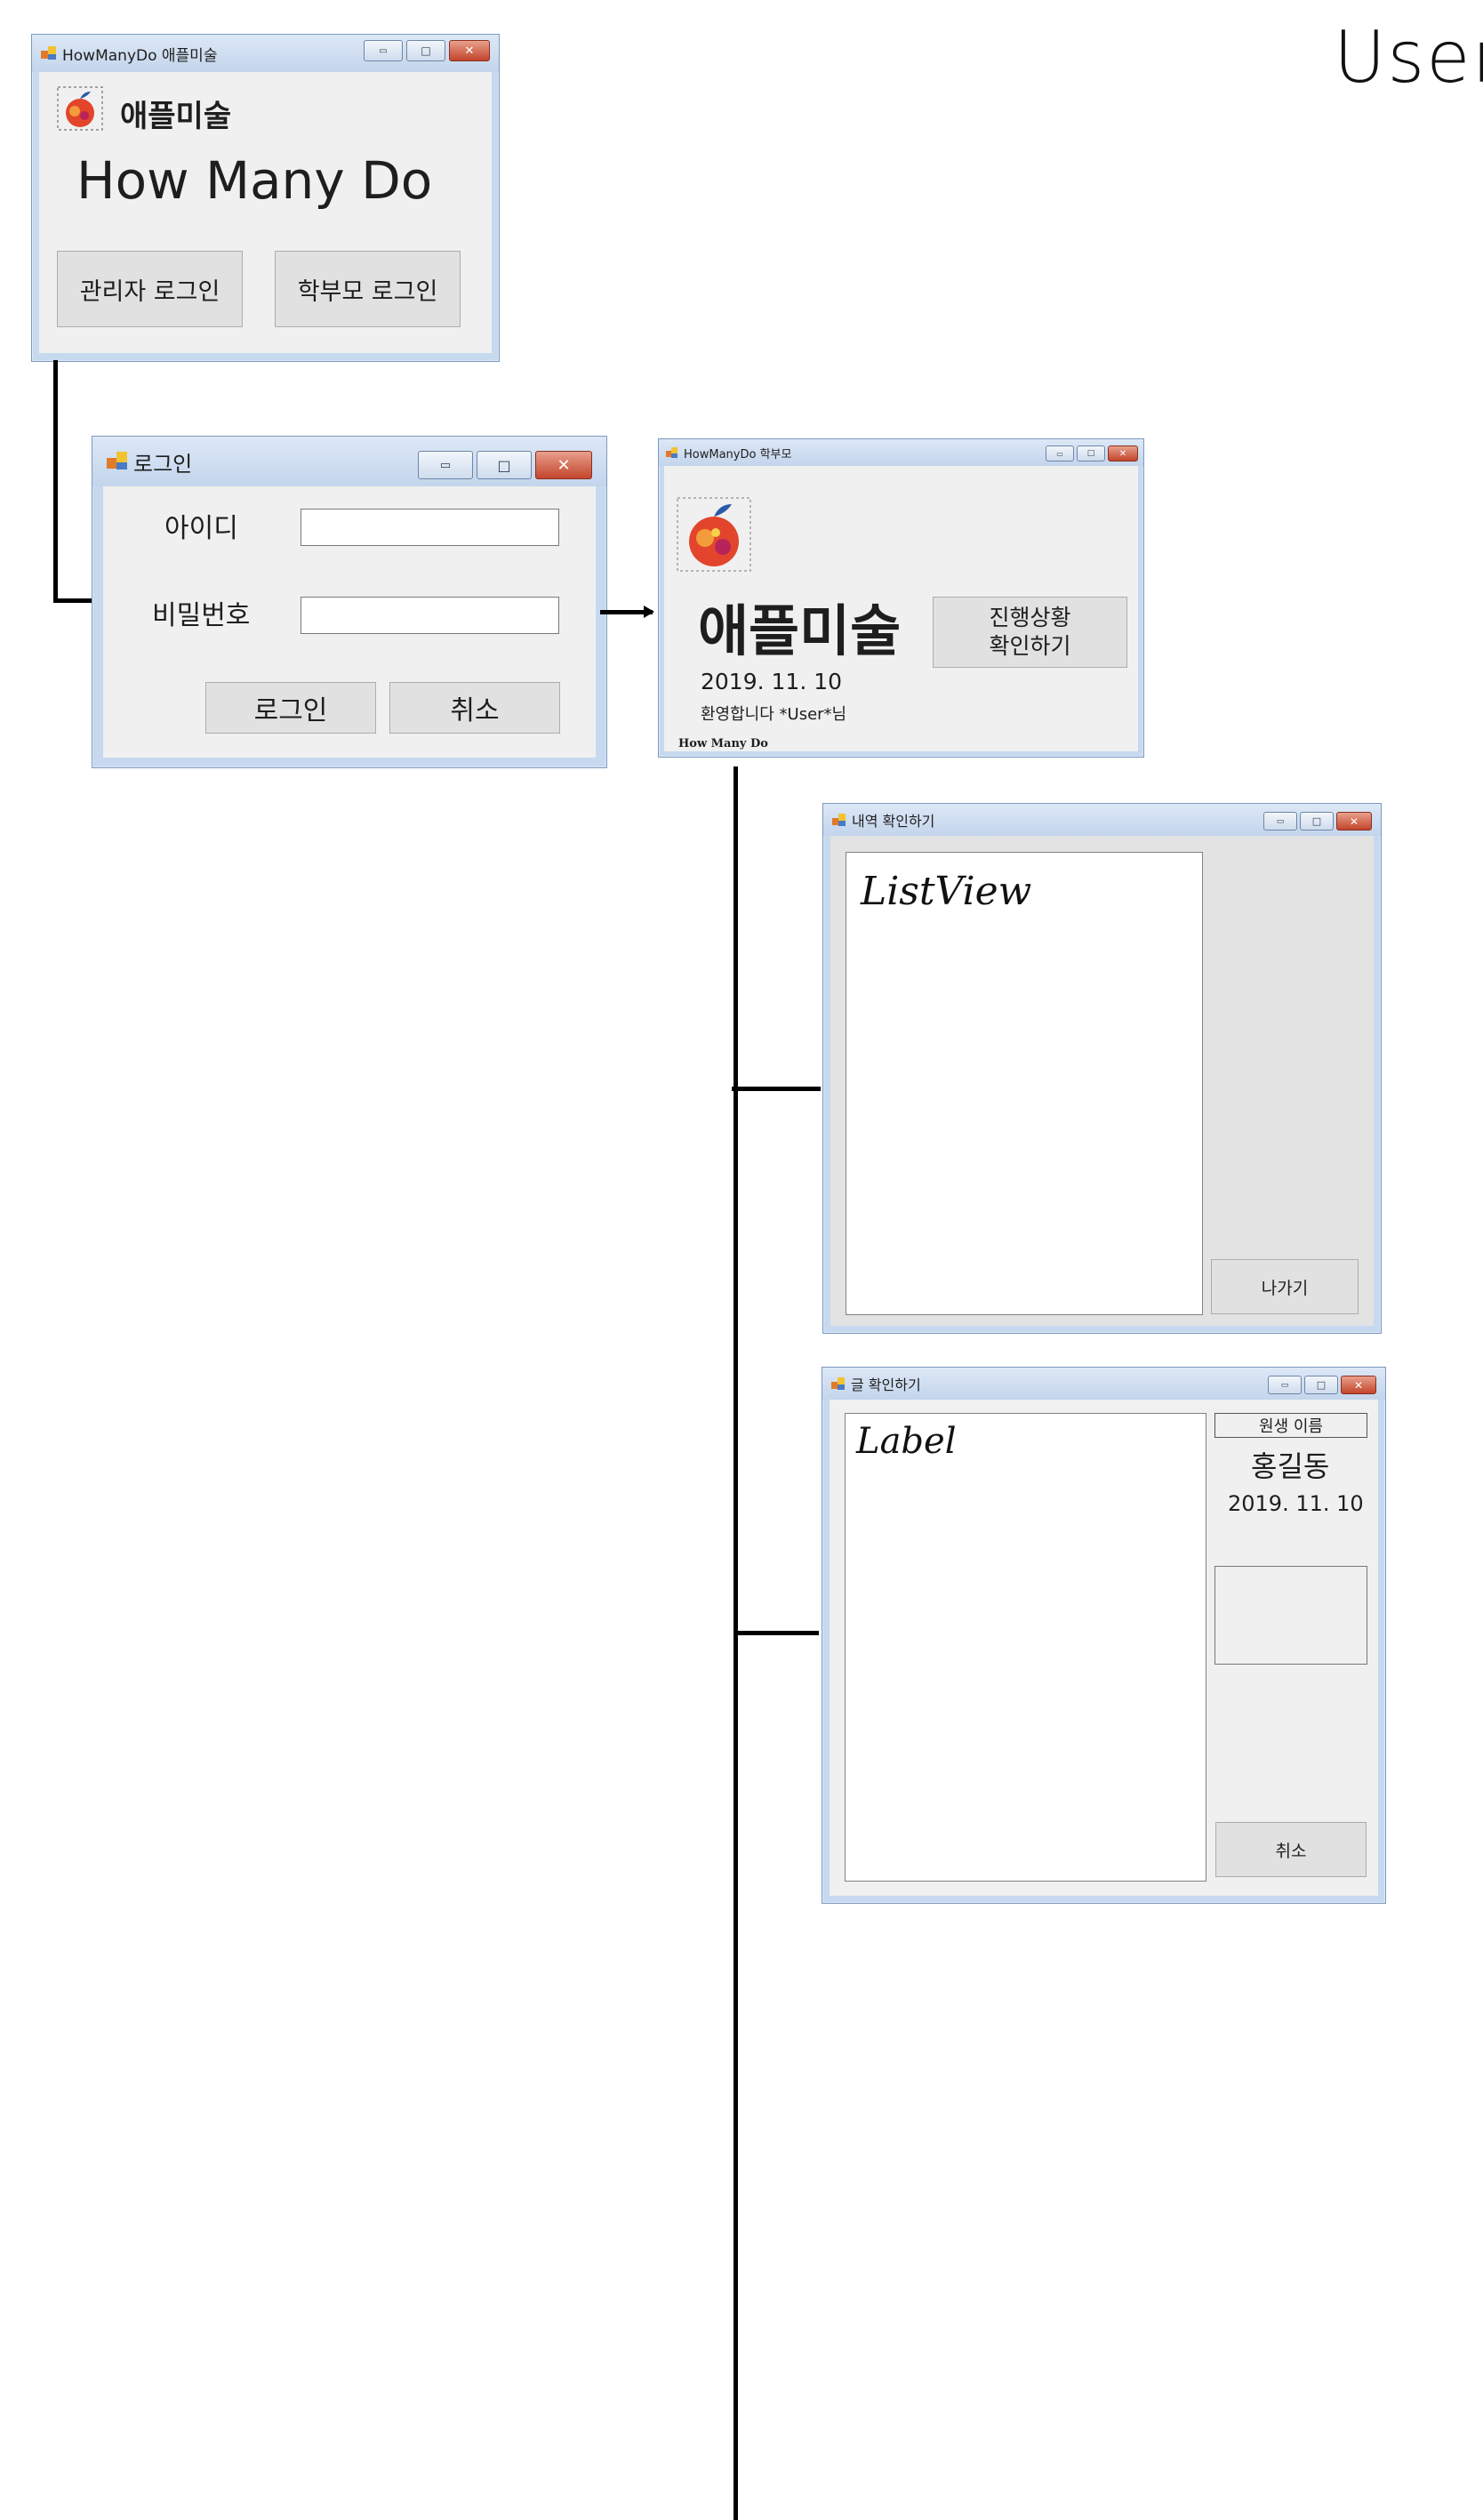  I want to click on login-button: 로그인, so click(290, 708).